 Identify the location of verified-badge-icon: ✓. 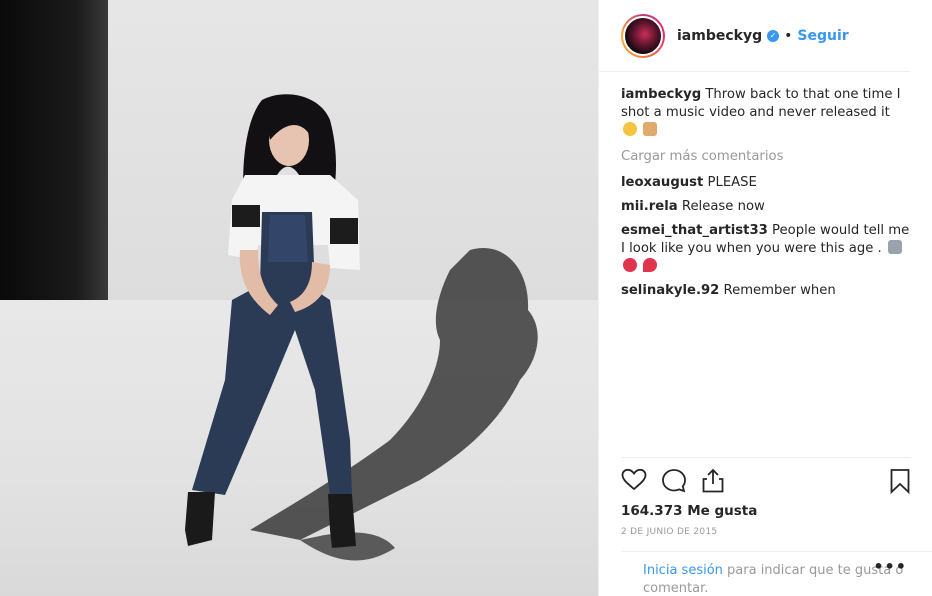
(773, 35).